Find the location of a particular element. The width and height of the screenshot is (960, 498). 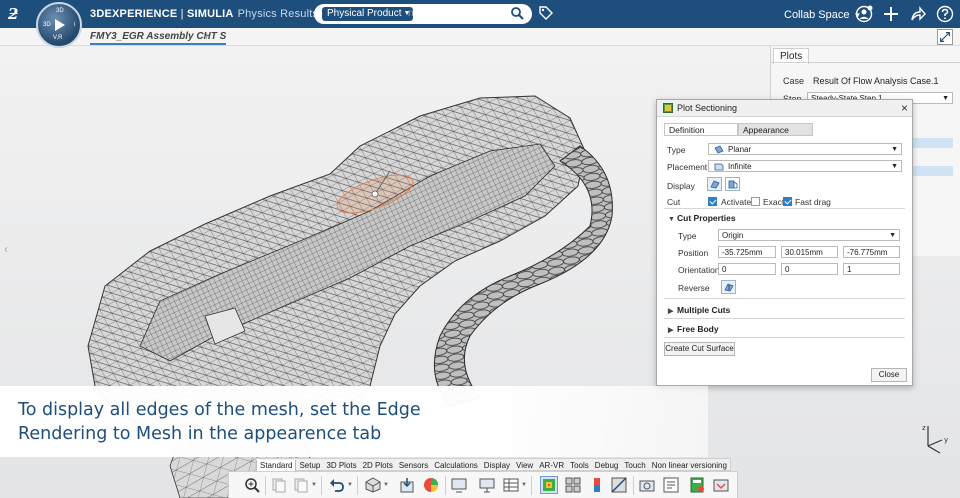

action-bar: ▼ ▼ ▼ ▼ is located at coordinates (483, 484).